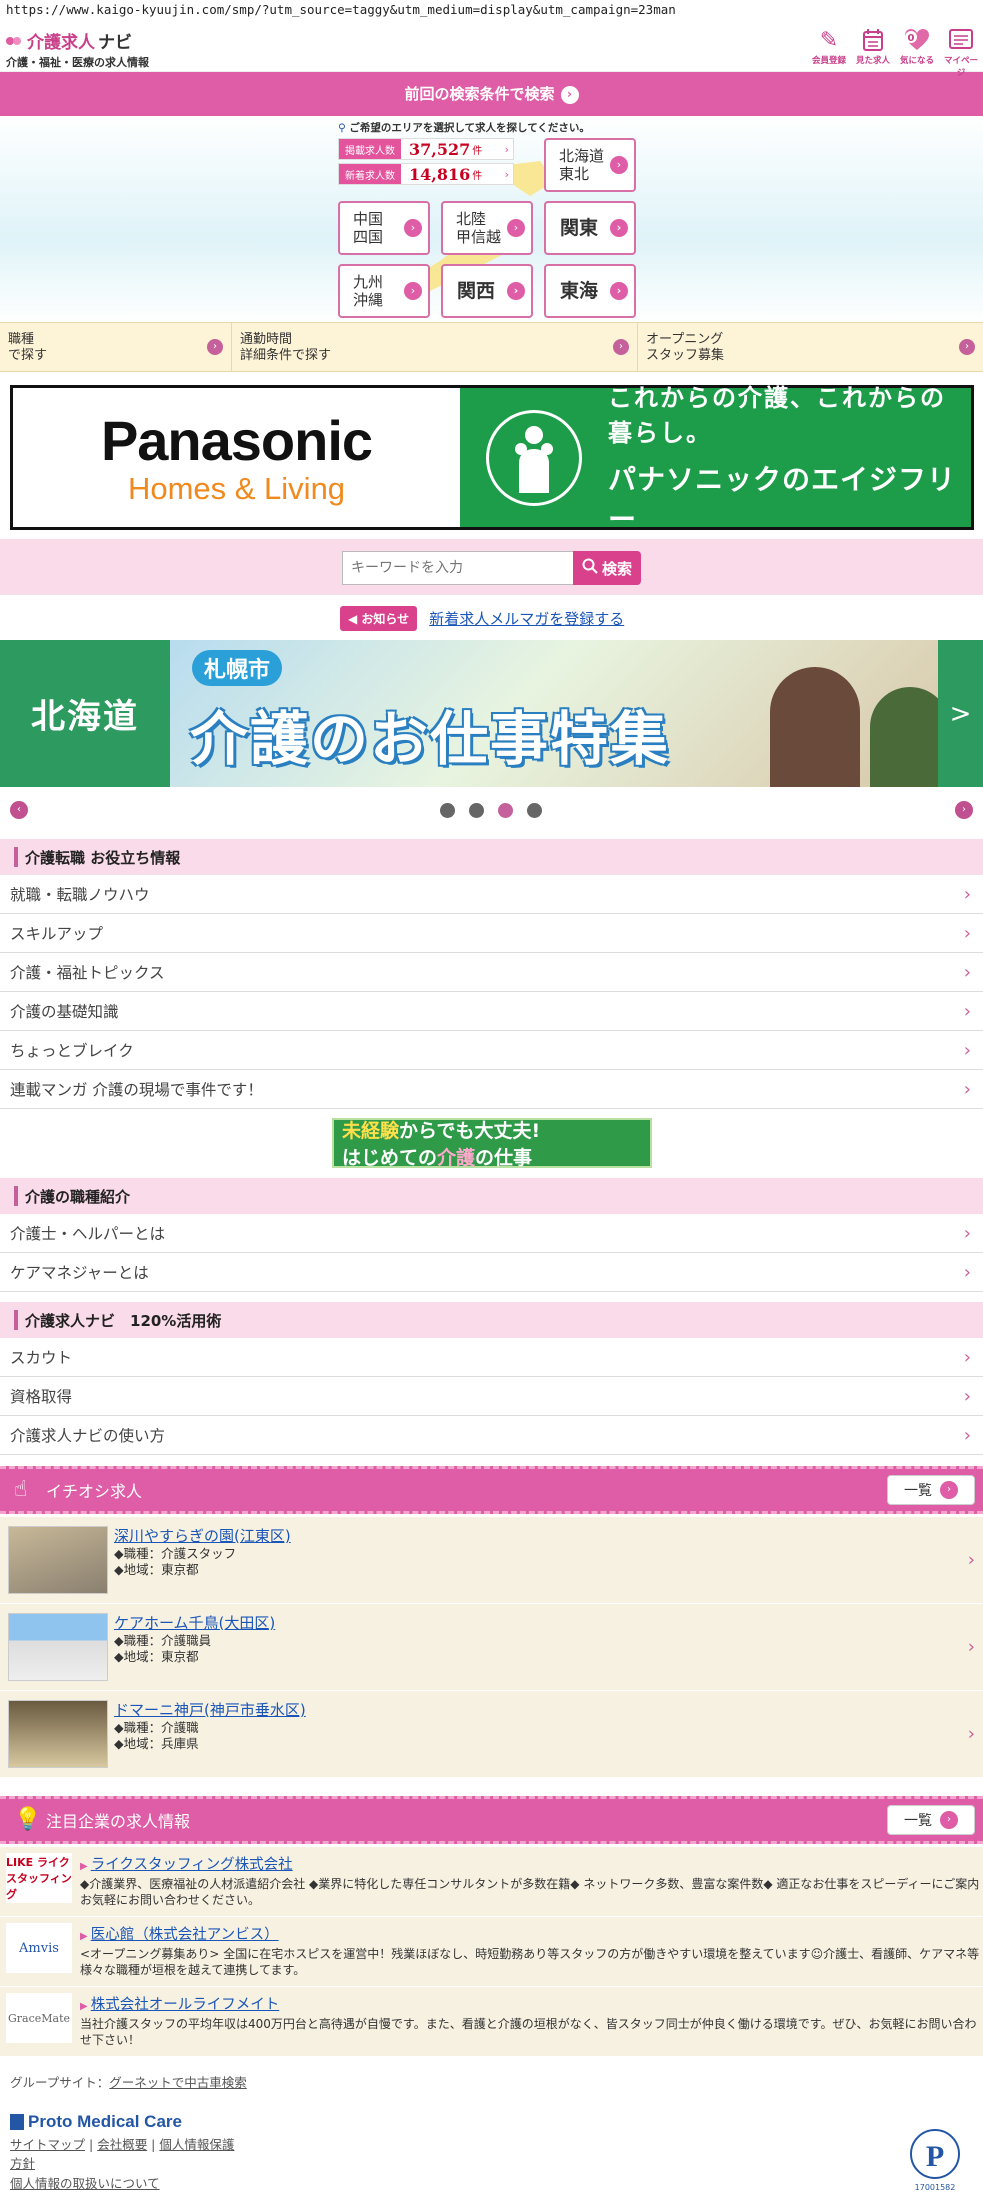 This screenshot has width=983, height=2202. What do you see at coordinates (491, 1734) in the screenshot?
I see `job-card: ドマーニ神戸(神戸市垂水区) ◆職種：介護職 ◆地域：兵庫県 ›` at bounding box center [491, 1734].